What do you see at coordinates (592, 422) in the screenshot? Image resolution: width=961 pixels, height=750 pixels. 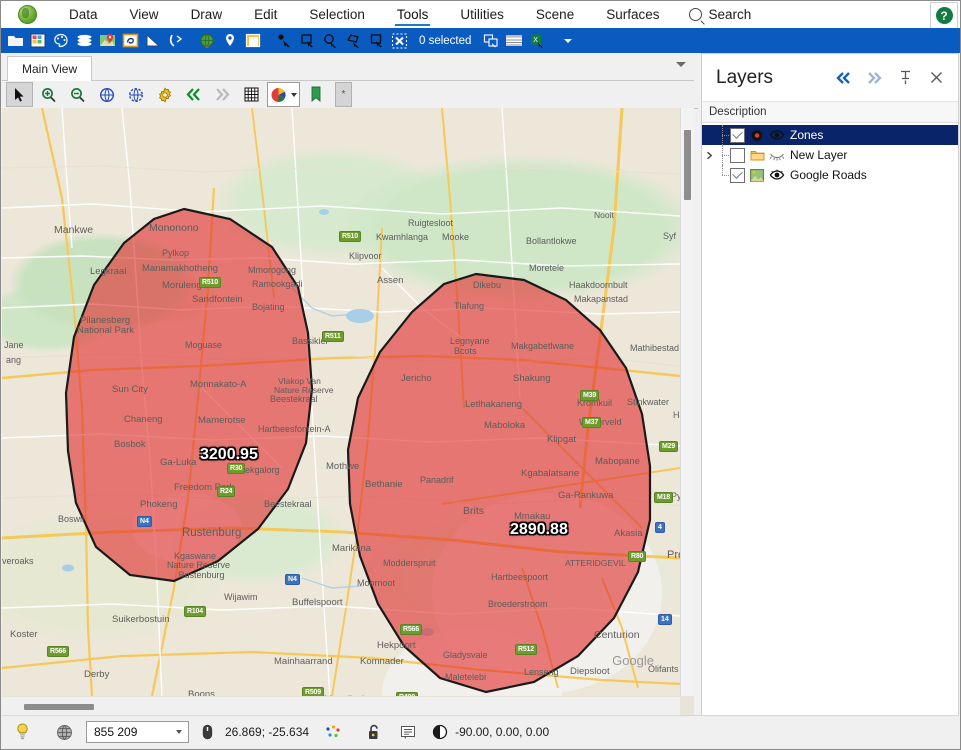 I see `map-road-shield: M37` at bounding box center [592, 422].